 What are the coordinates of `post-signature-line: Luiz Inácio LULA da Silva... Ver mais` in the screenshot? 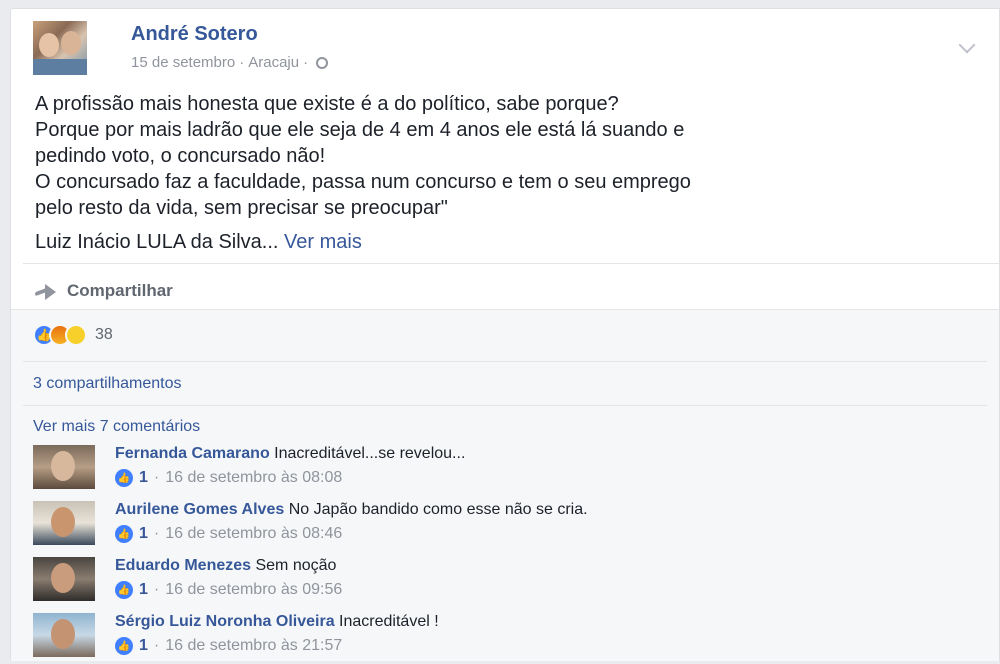 It's located at (510, 242).